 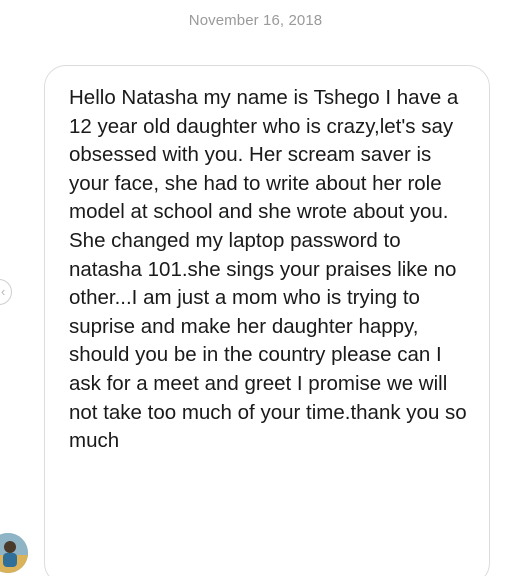 I want to click on date-header: November 16, 2018, so click(x=255, y=20).